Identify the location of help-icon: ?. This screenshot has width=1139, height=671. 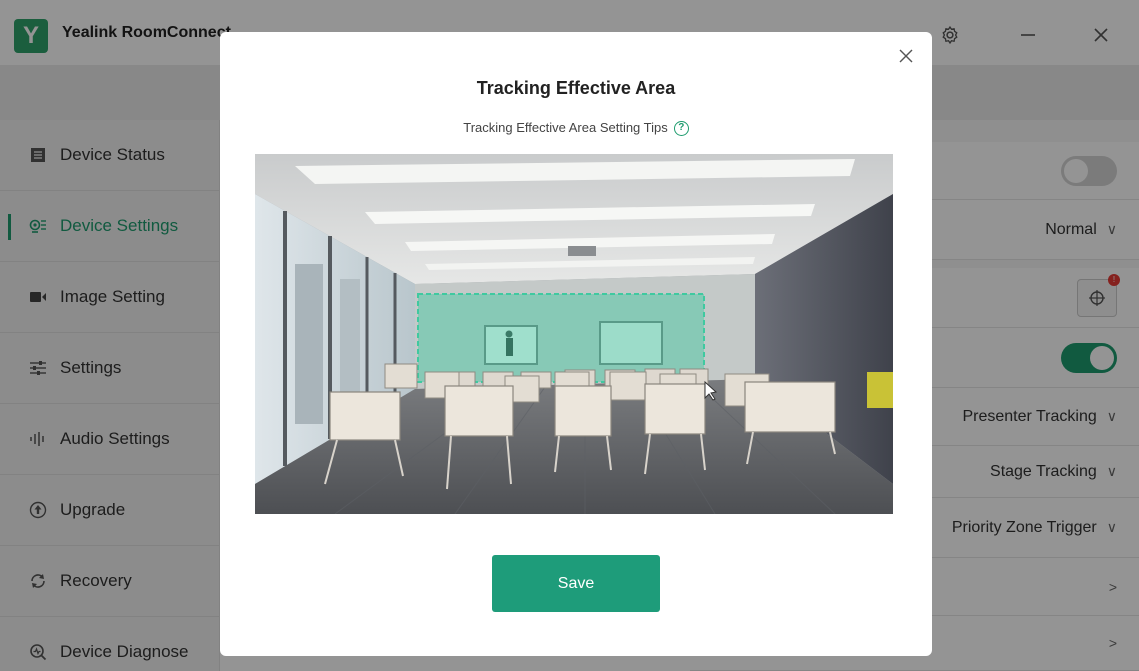
(681, 129).